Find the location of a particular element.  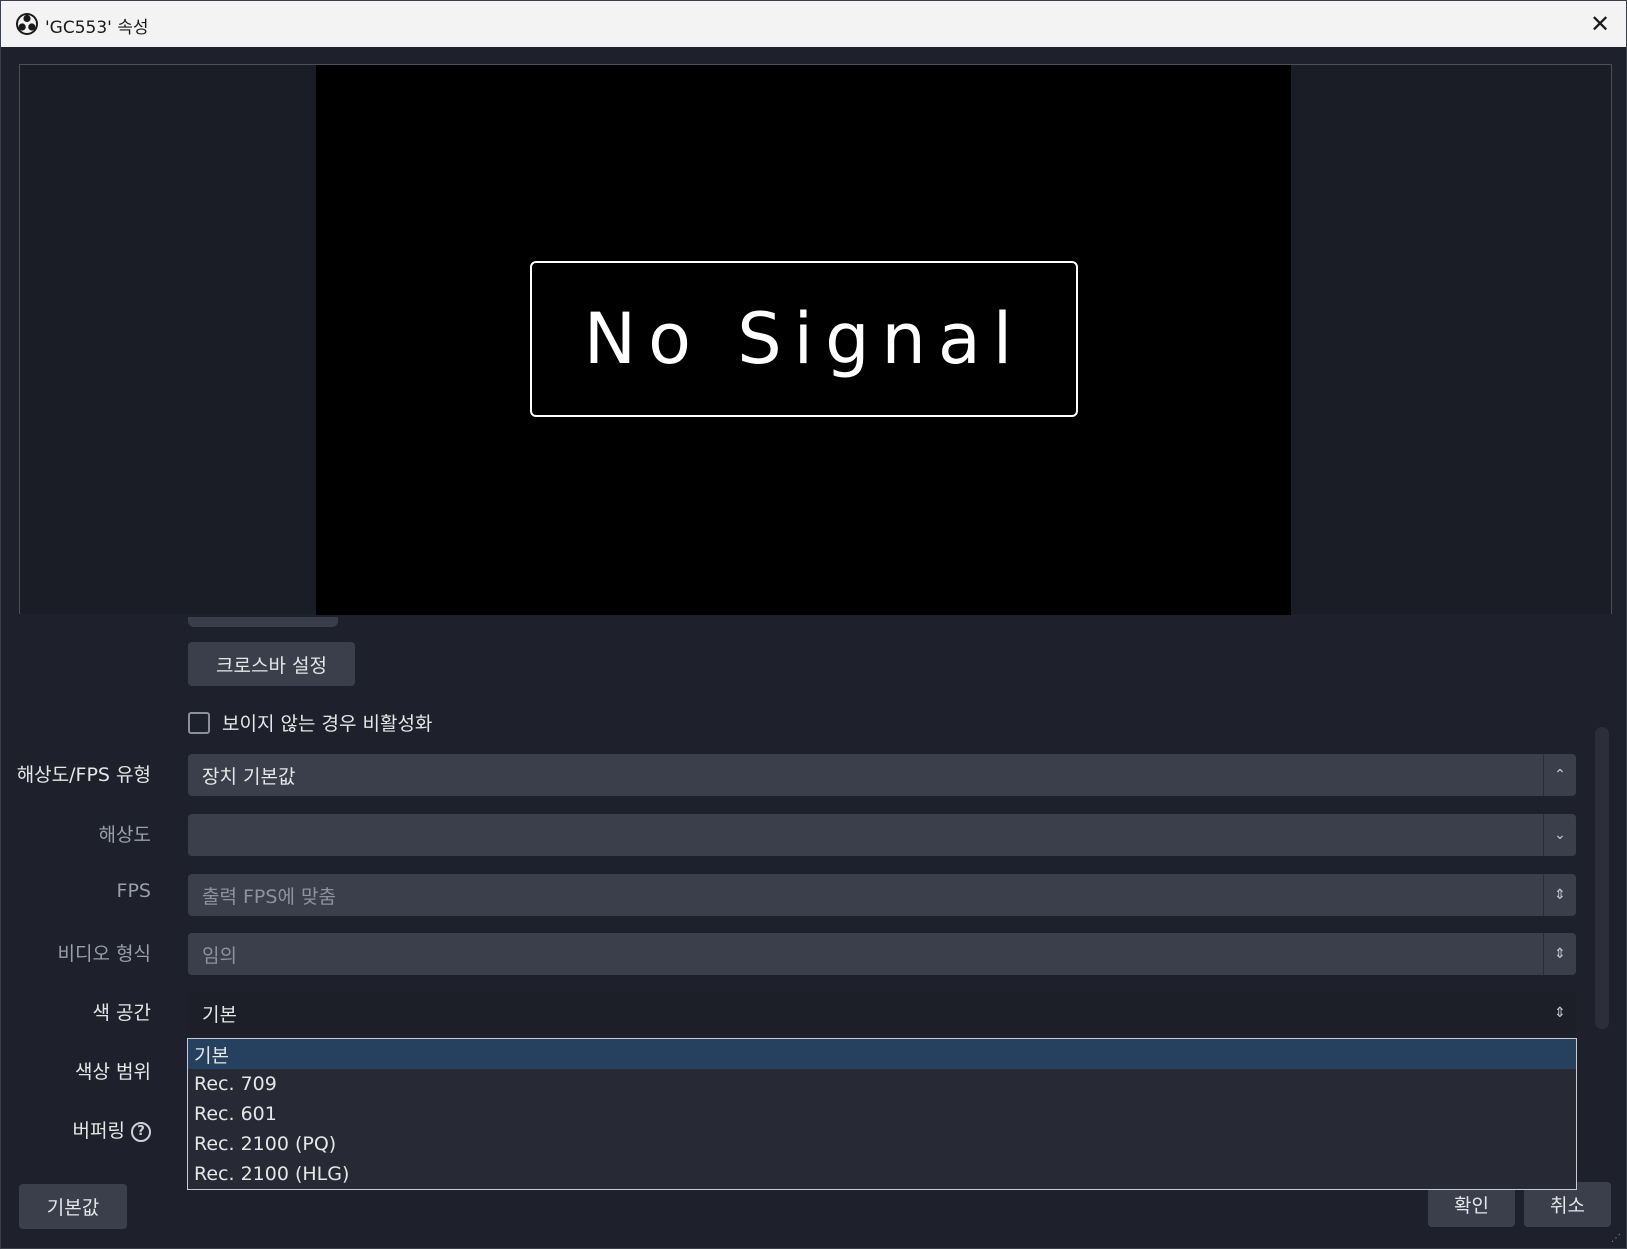

color-space-option: Rec. 2100 (HLG) is located at coordinates (882, 1174).